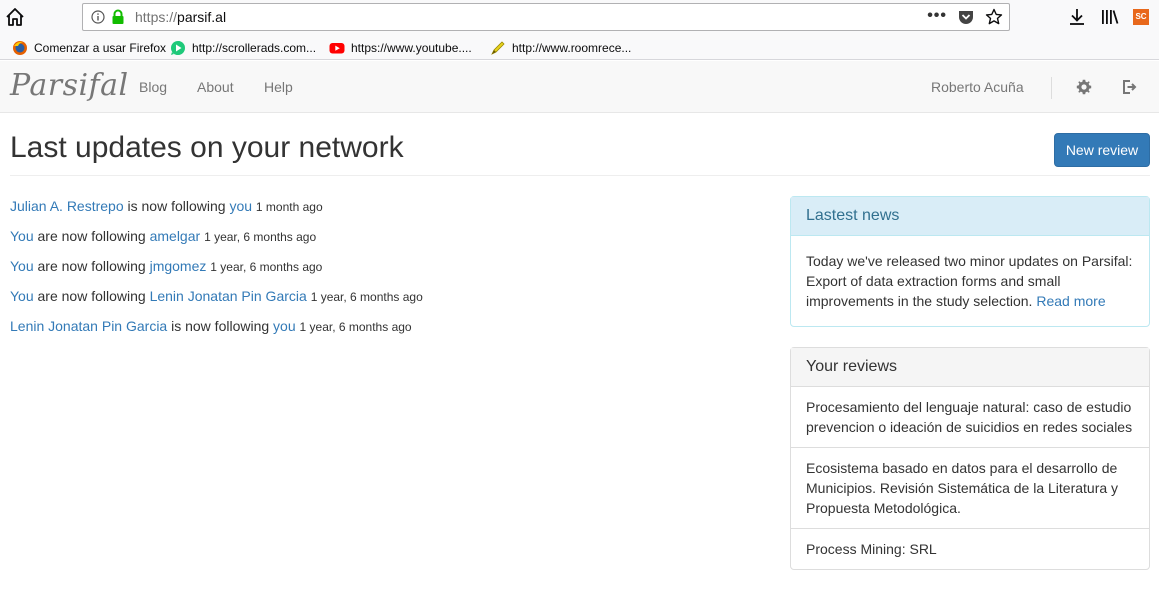  I want to click on page-title: Last updates on your network, so click(207, 147).